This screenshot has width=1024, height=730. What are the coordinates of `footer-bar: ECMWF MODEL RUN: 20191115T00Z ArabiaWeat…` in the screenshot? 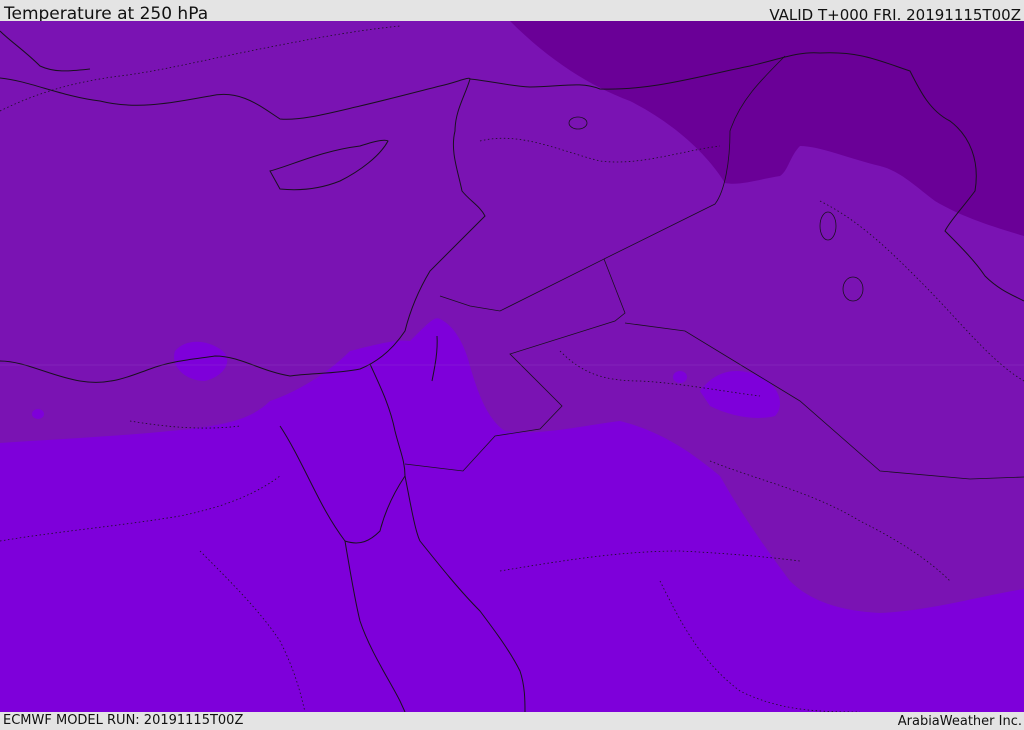 It's located at (512, 720).